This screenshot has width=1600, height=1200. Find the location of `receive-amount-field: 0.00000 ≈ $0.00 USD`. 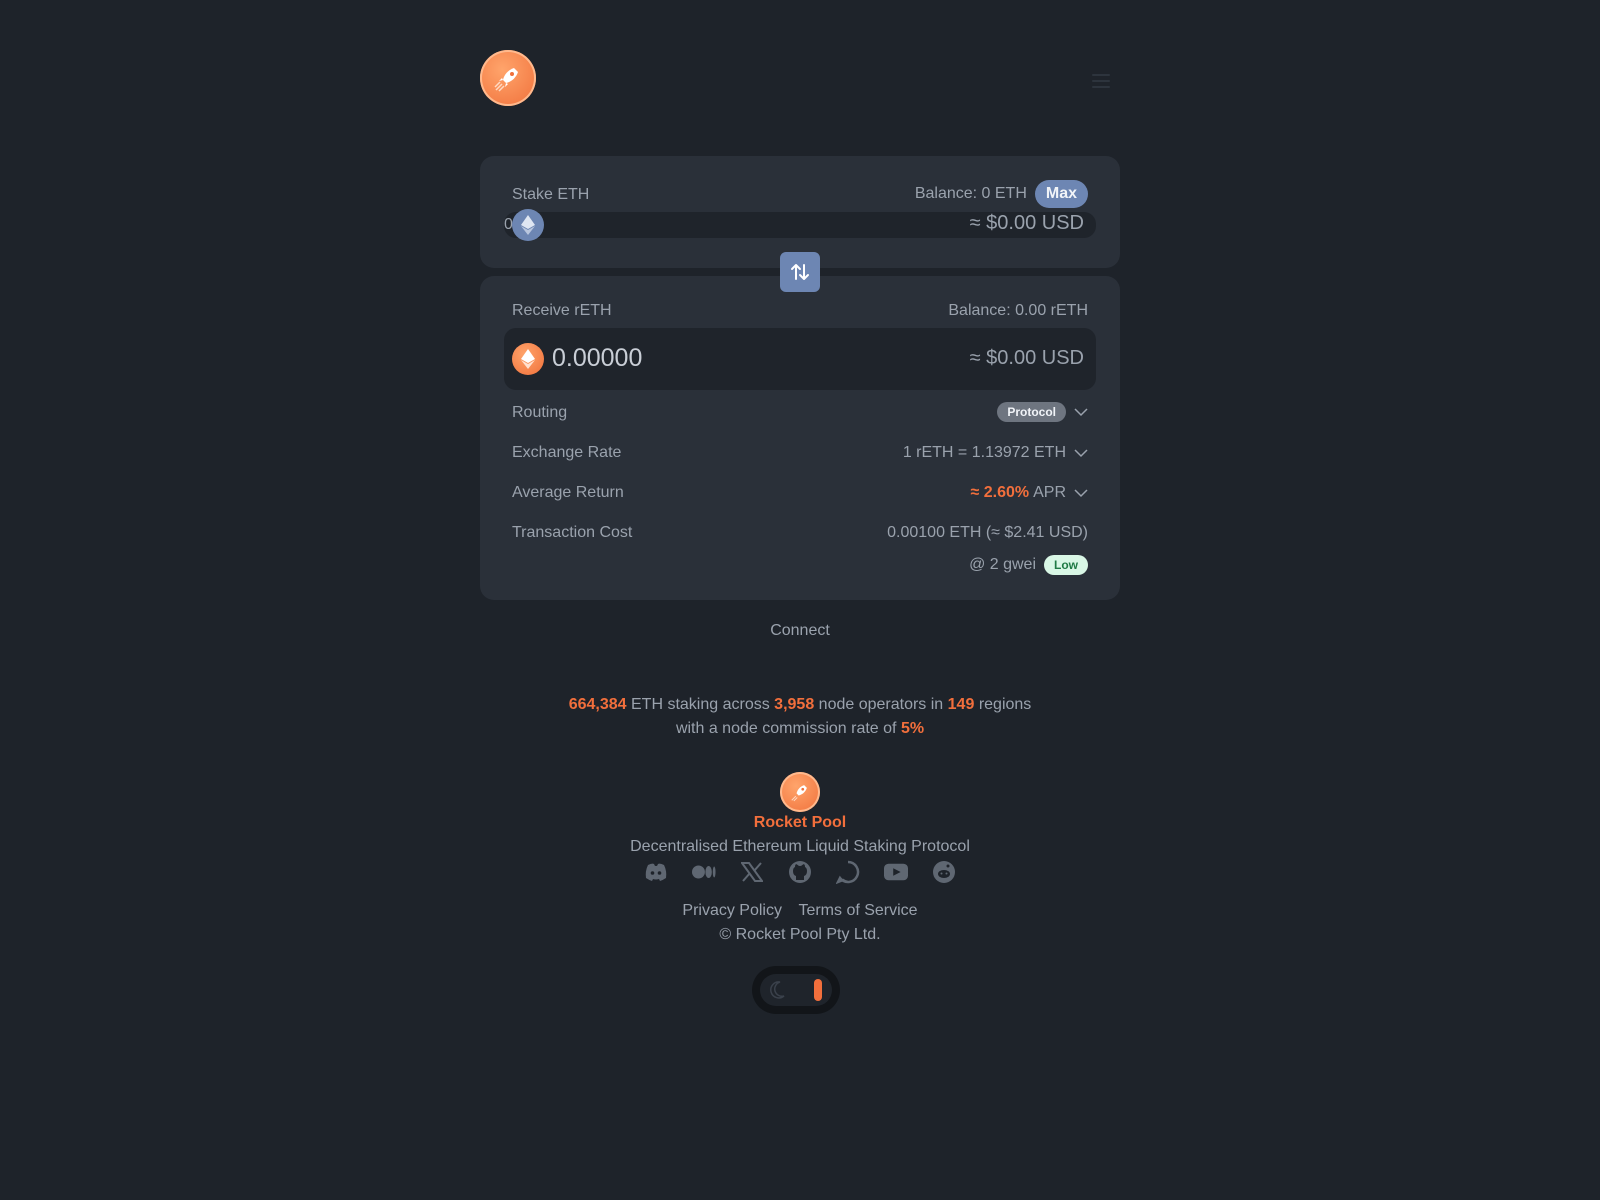

receive-amount-field: 0.00000 ≈ $0.00 USD is located at coordinates (800, 359).